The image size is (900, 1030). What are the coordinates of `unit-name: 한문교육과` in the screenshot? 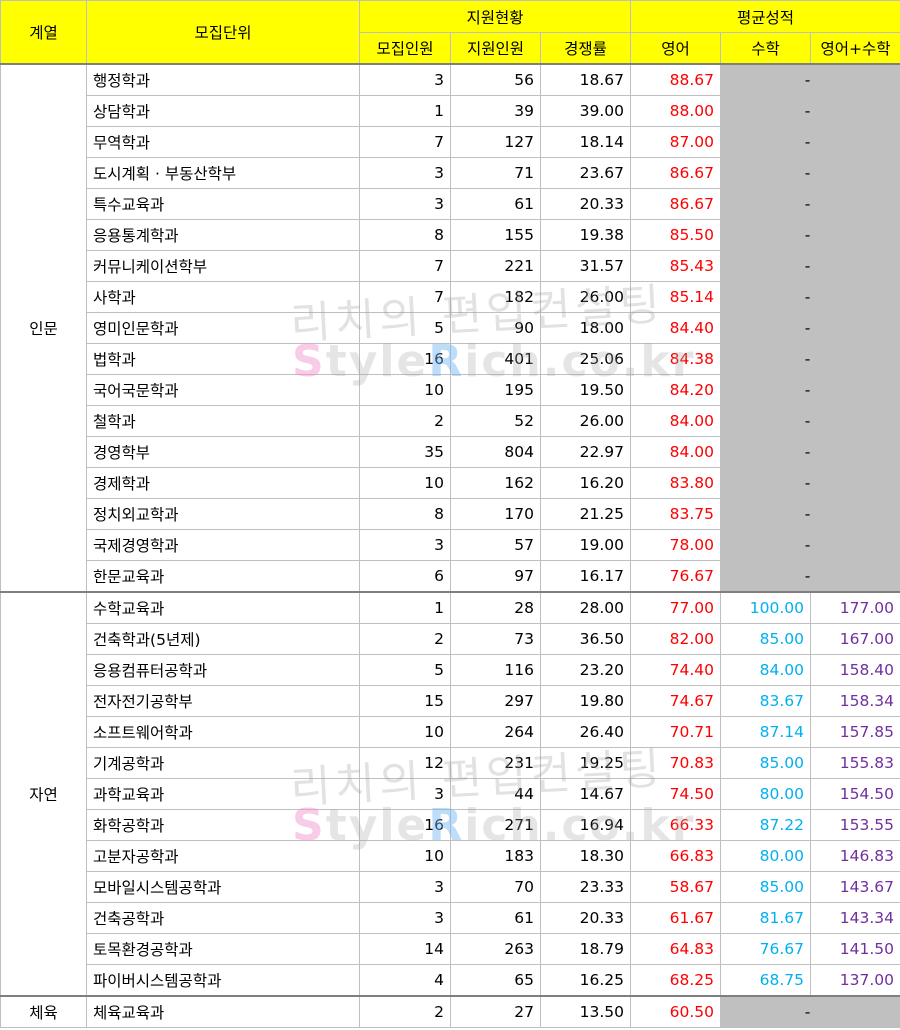 It's located at (223, 576).